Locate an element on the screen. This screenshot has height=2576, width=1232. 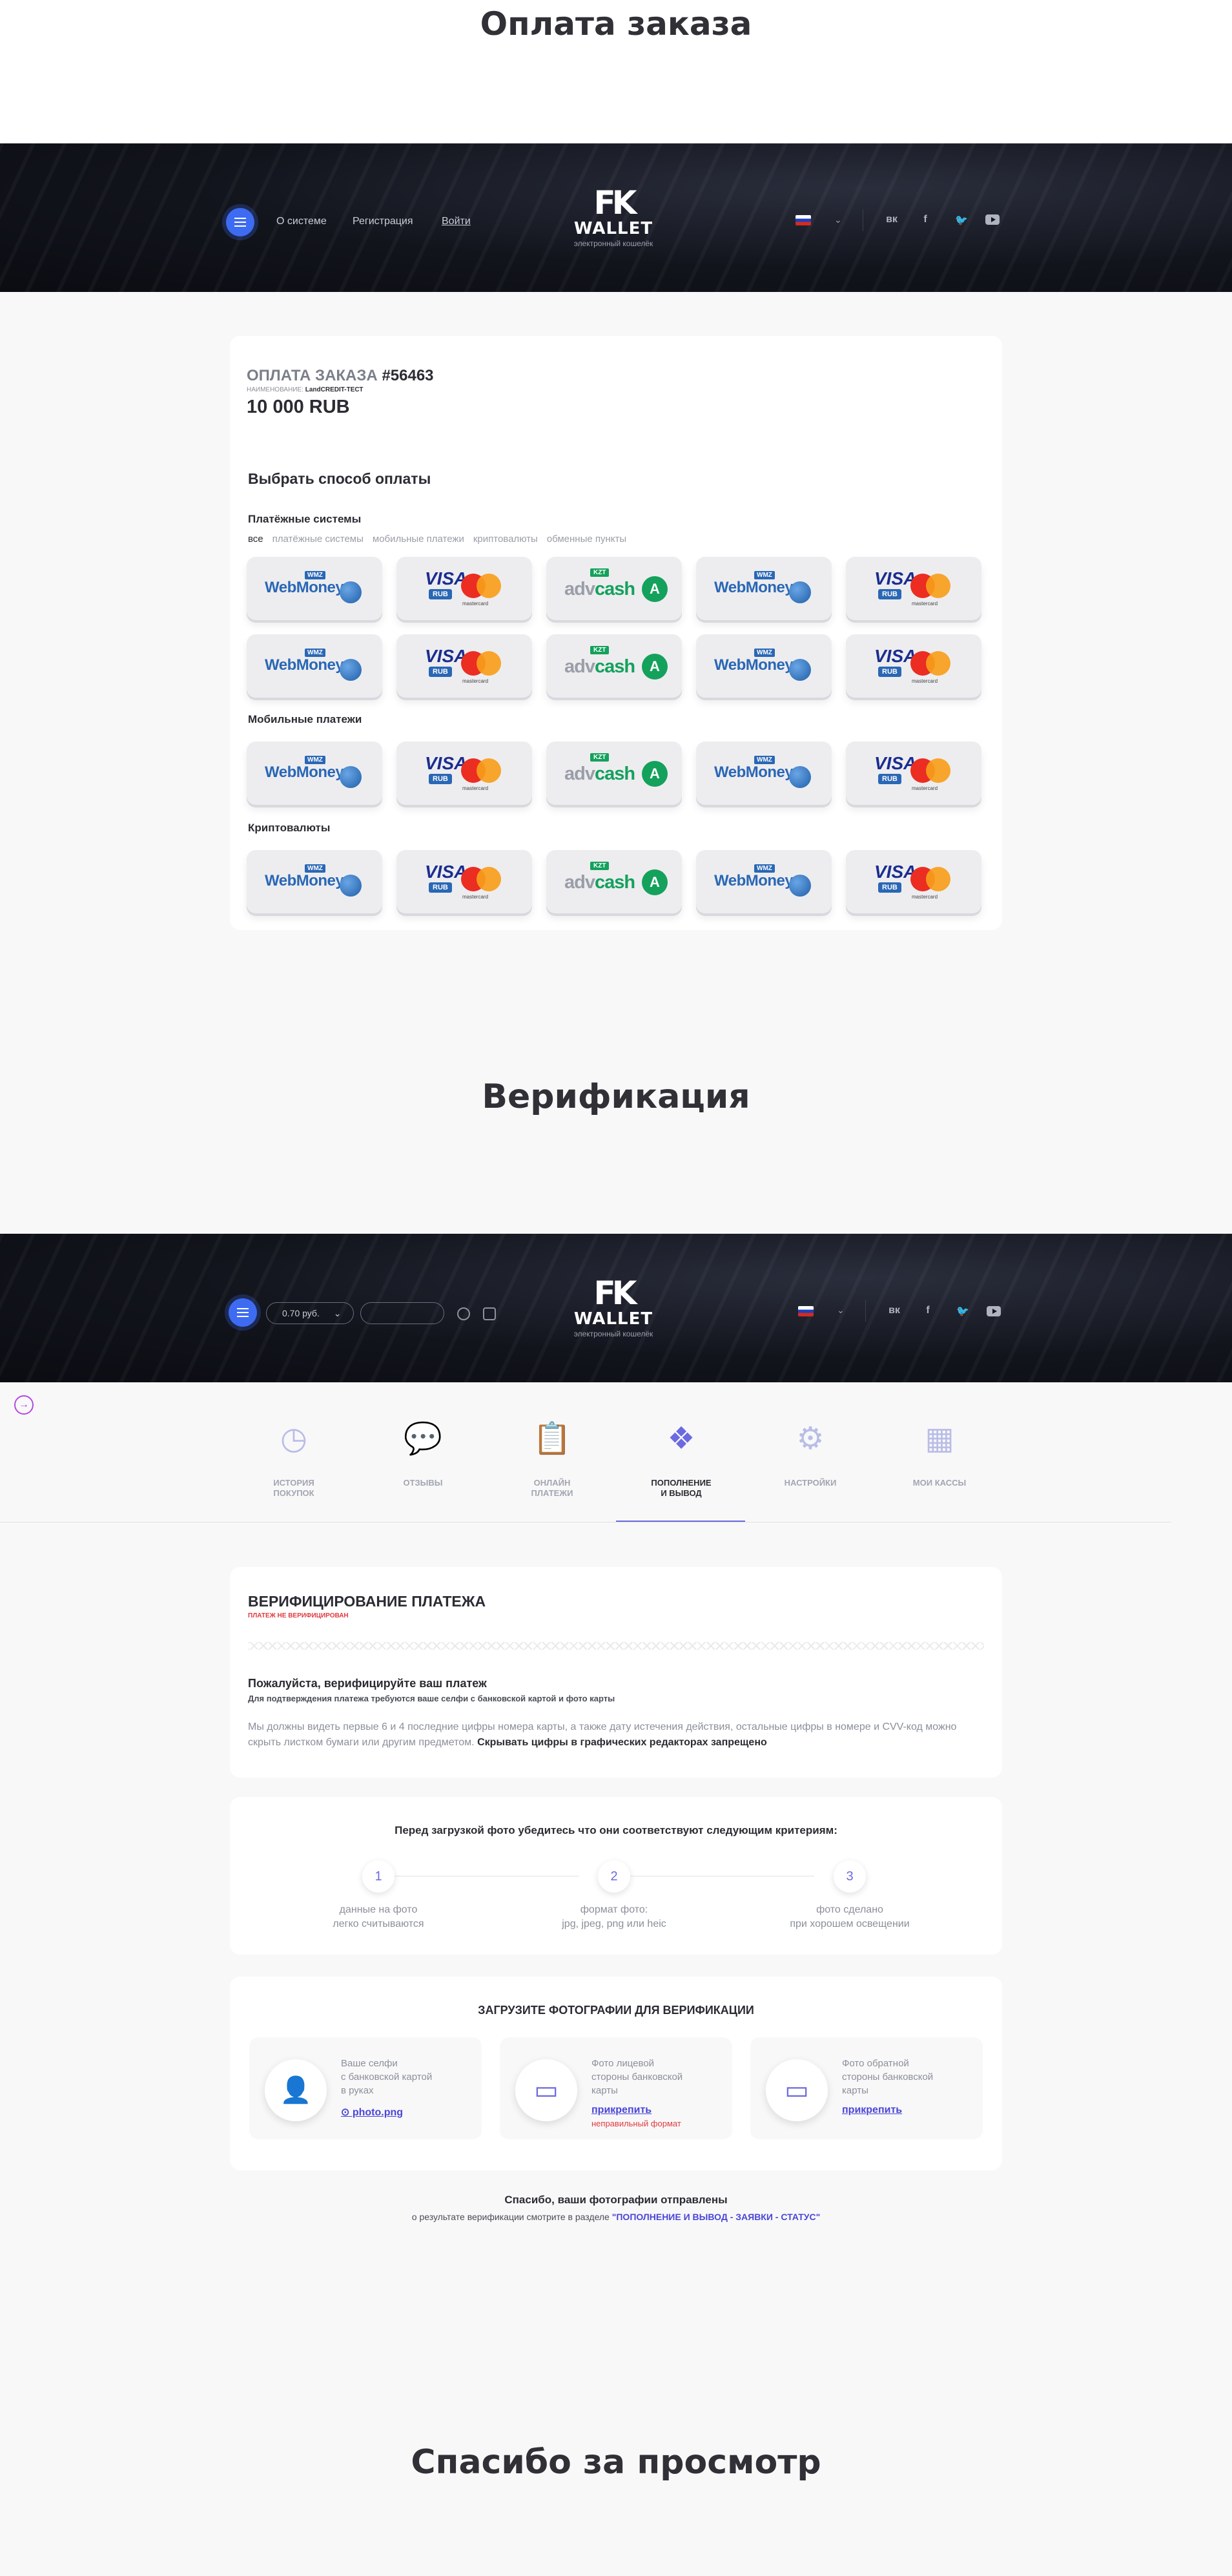
order-title: ОПЛАТА ЗАКАЗА #56463 is located at coordinates (340, 375).